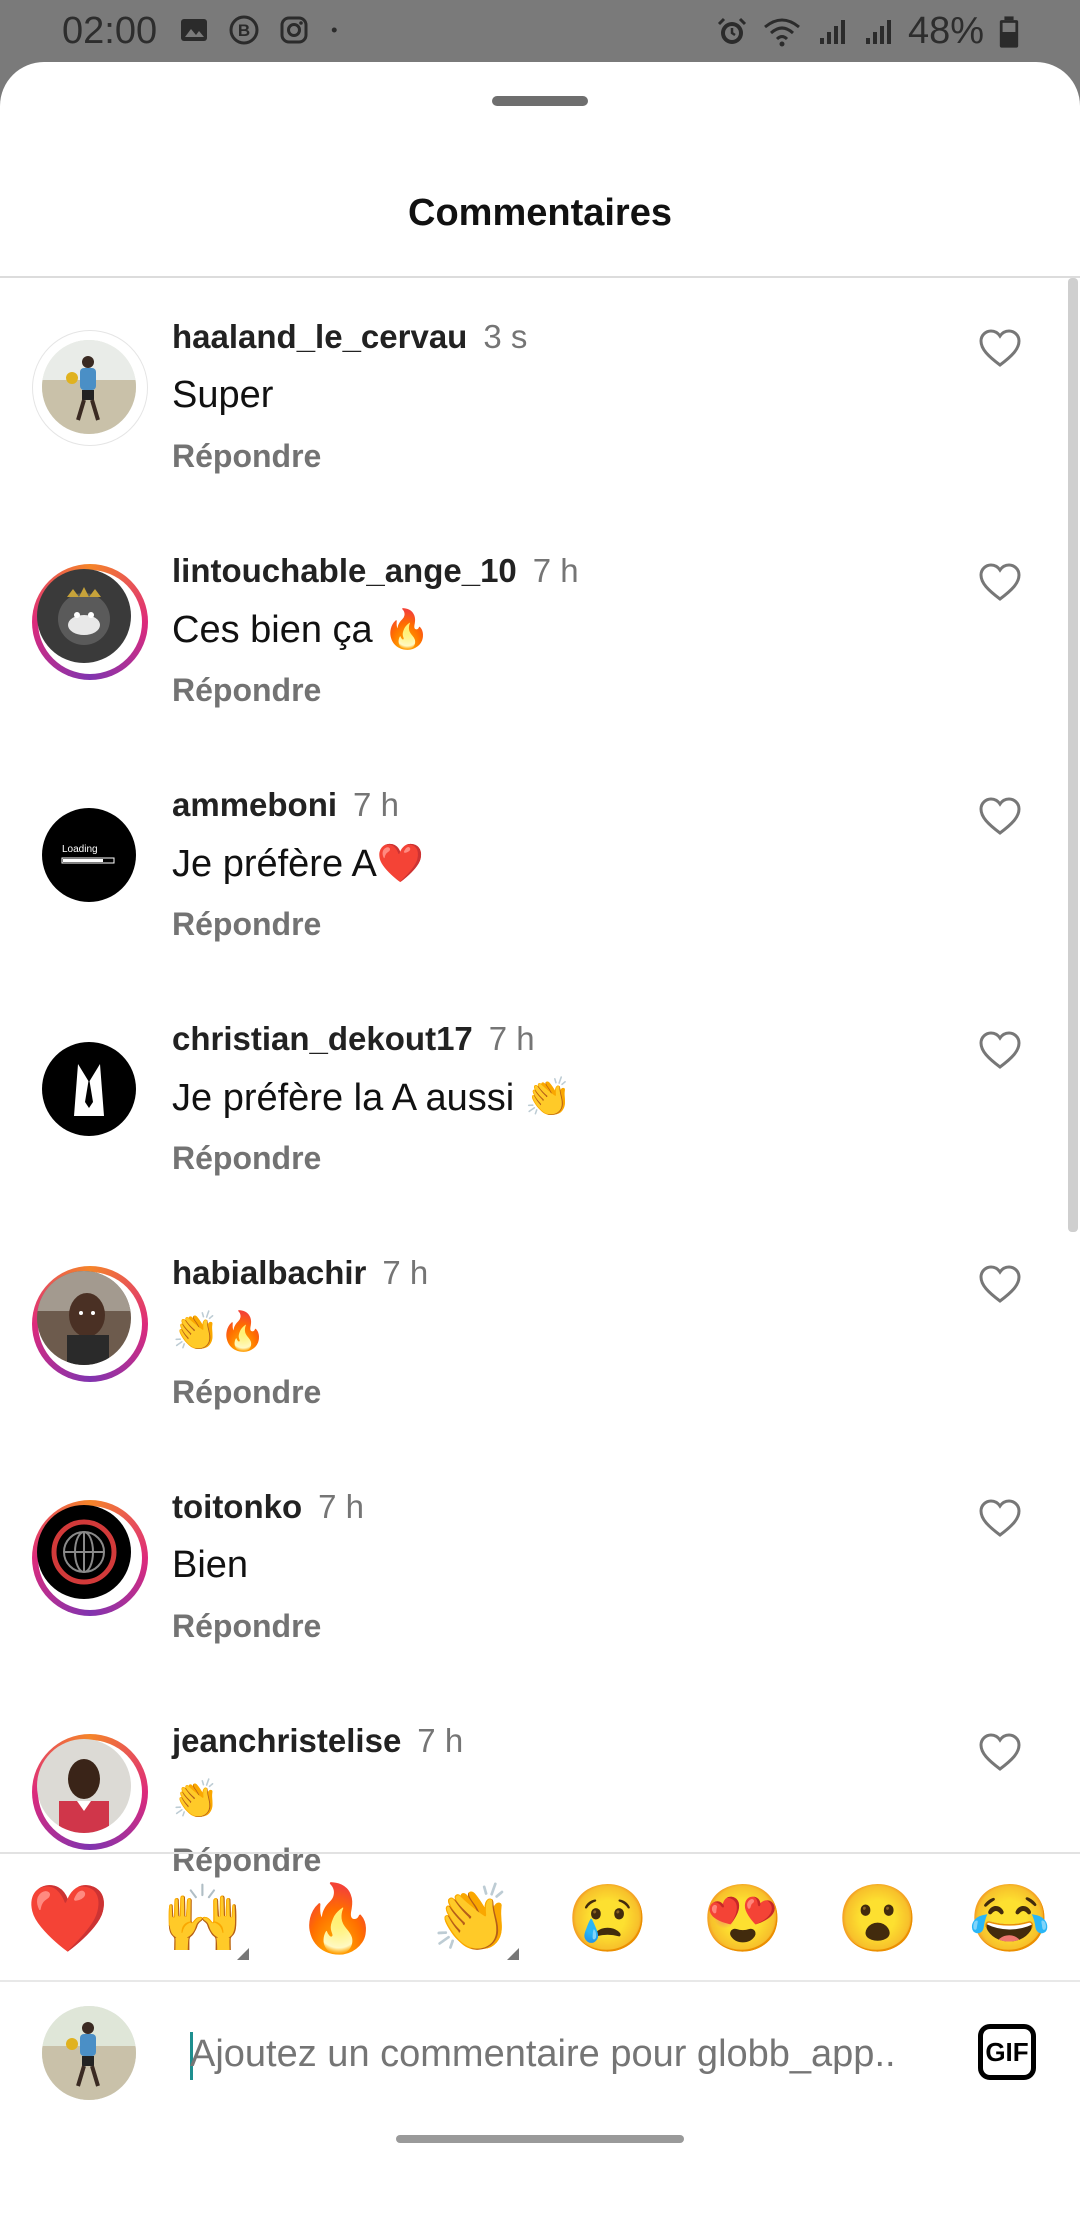 This screenshot has height=2220, width=1080. What do you see at coordinates (540, 1981) in the screenshot?
I see `divider` at bounding box center [540, 1981].